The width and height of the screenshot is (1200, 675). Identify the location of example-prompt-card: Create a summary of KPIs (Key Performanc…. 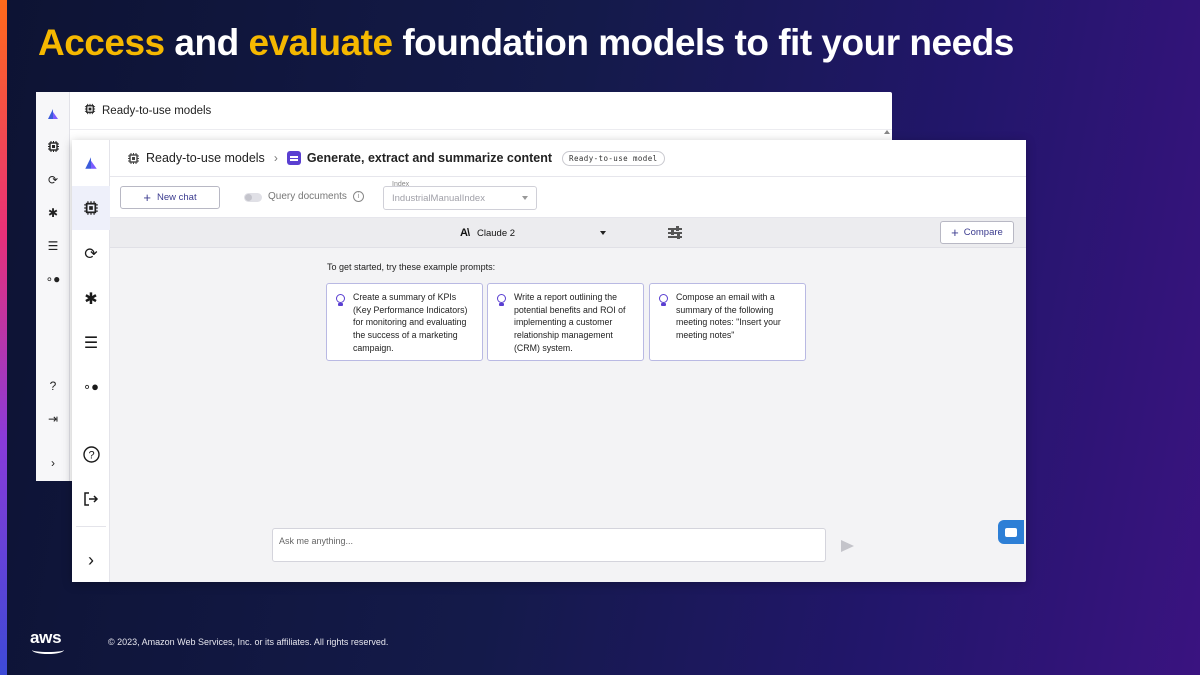
(404, 322).